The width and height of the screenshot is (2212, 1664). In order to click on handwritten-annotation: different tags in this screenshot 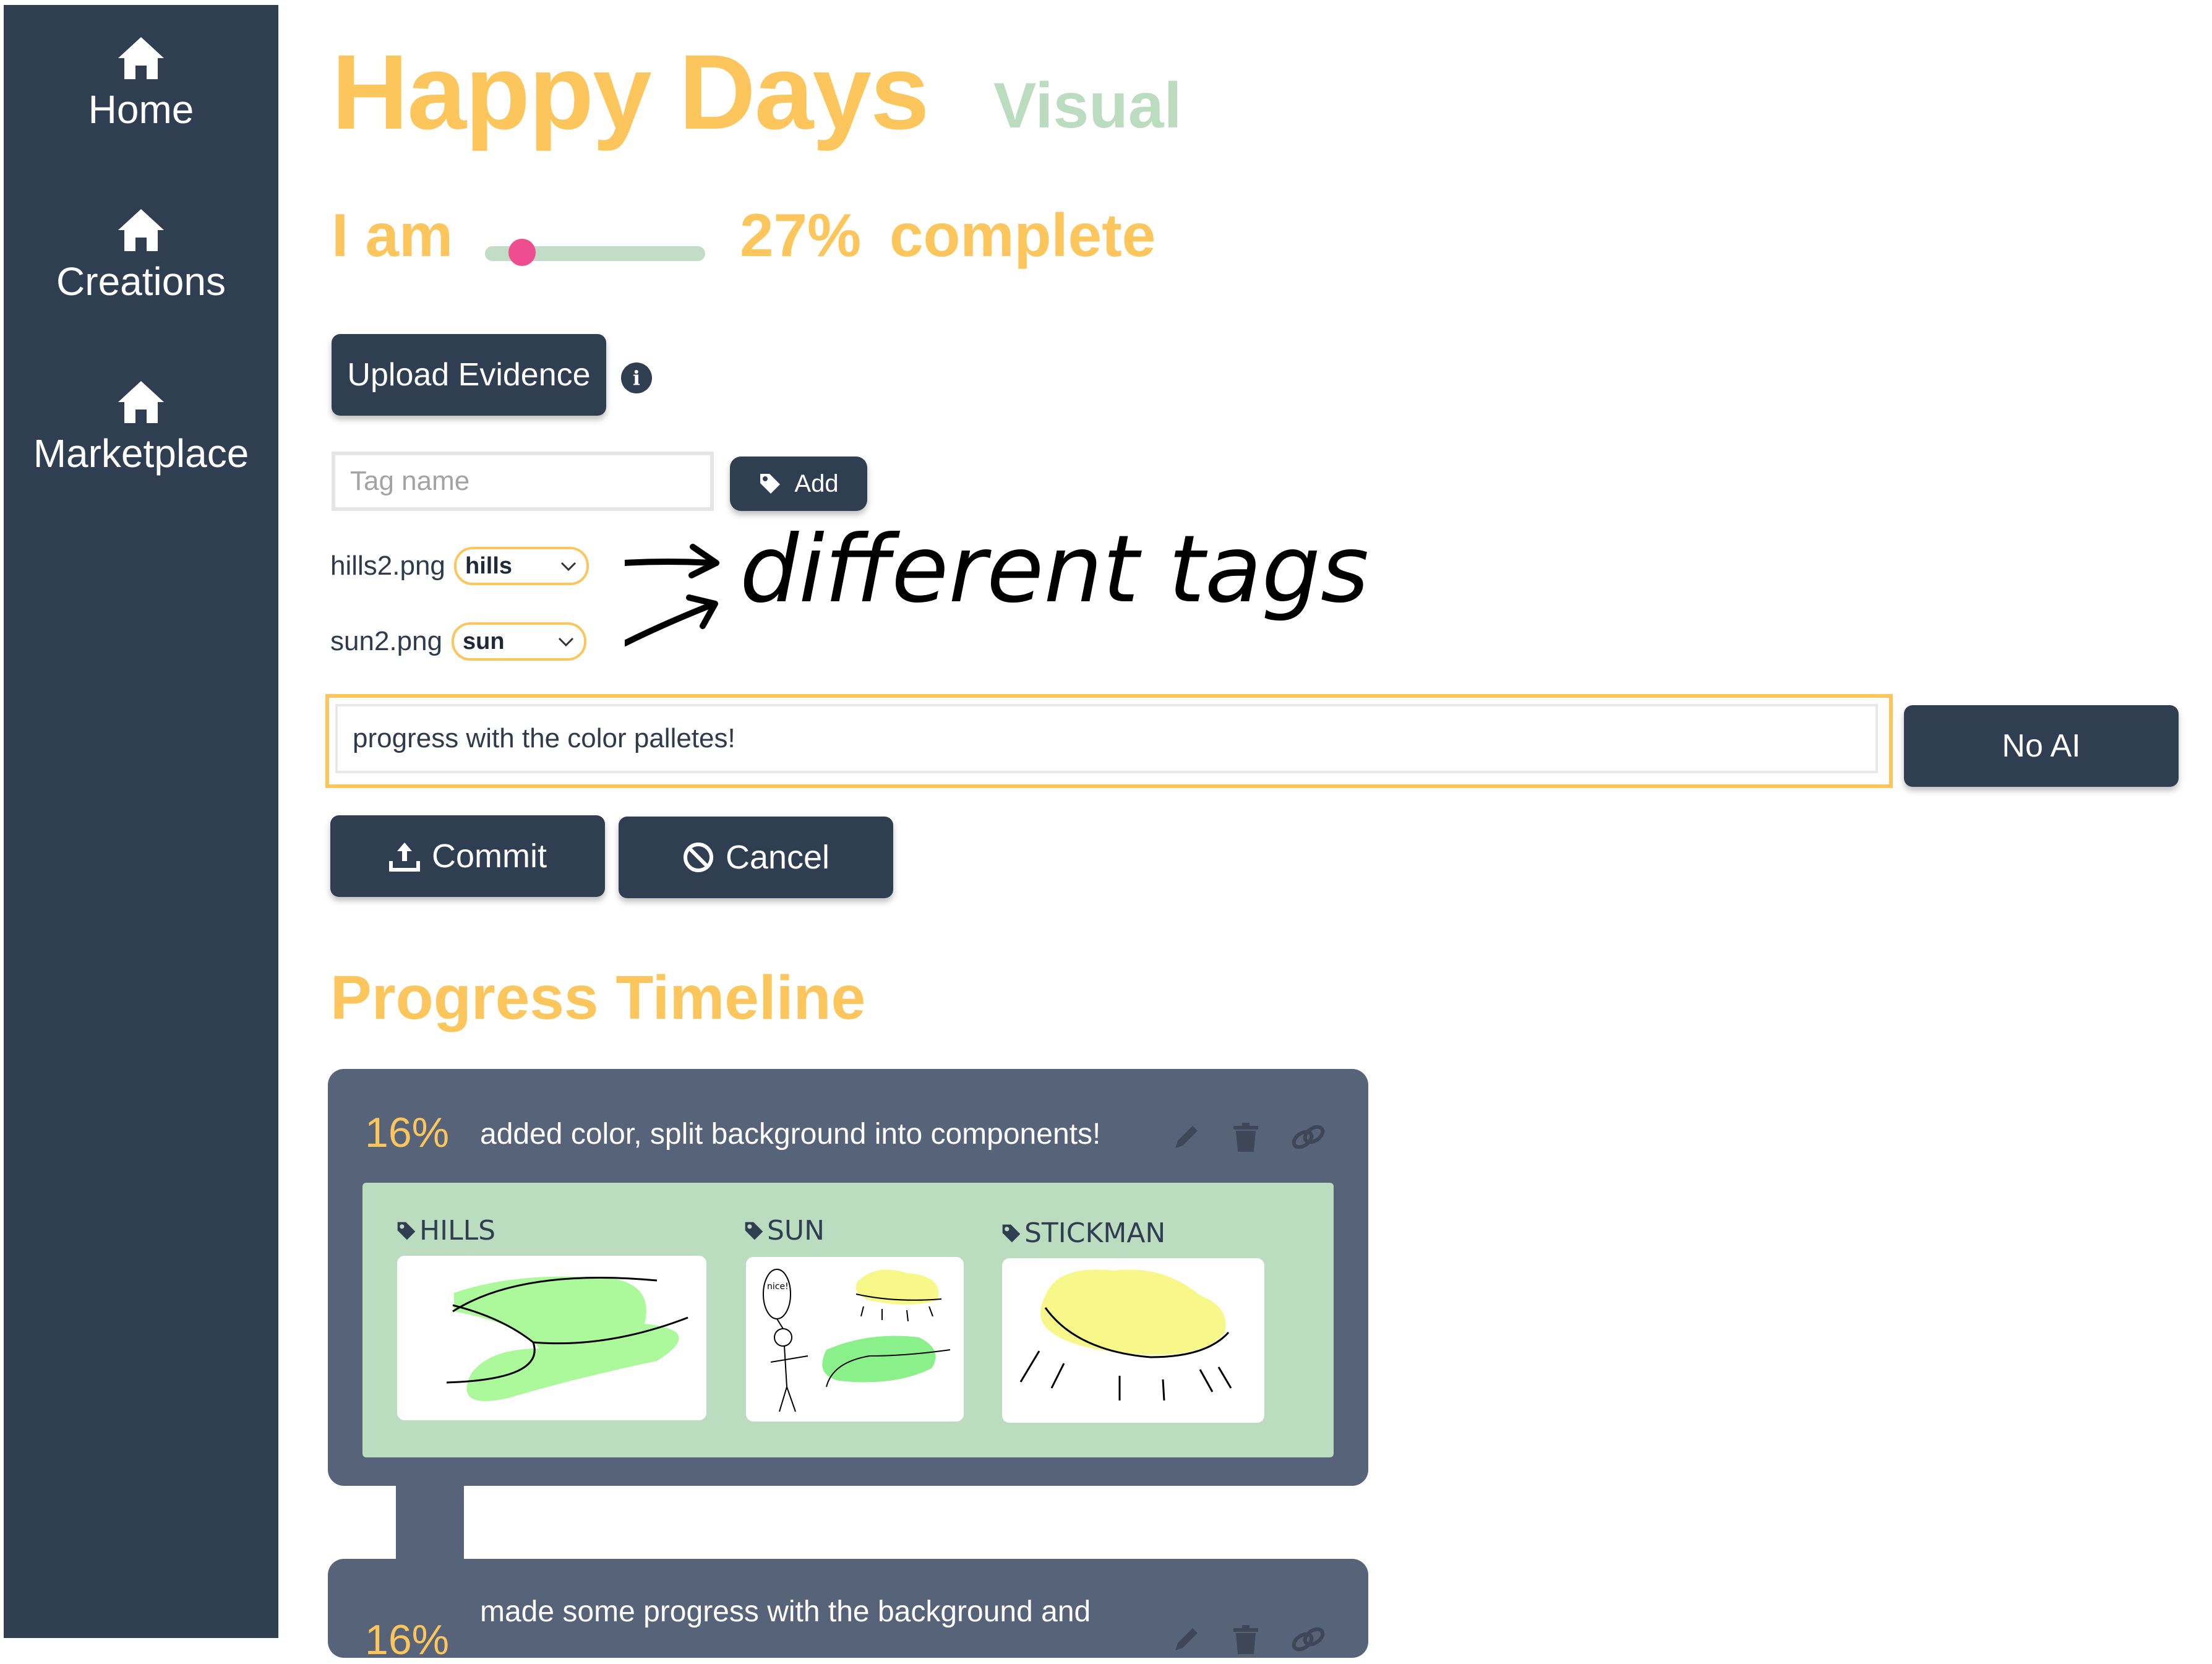, I will do `click(997, 583)`.